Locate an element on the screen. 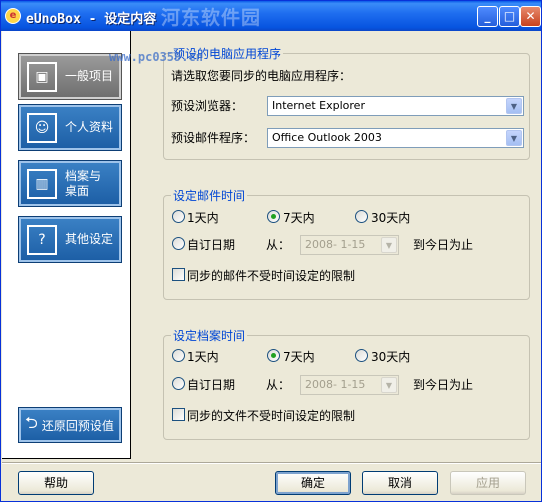 The image size is (542, 502). mail-program-label: 预设邮件程序： is located at coordinates (213, 138).